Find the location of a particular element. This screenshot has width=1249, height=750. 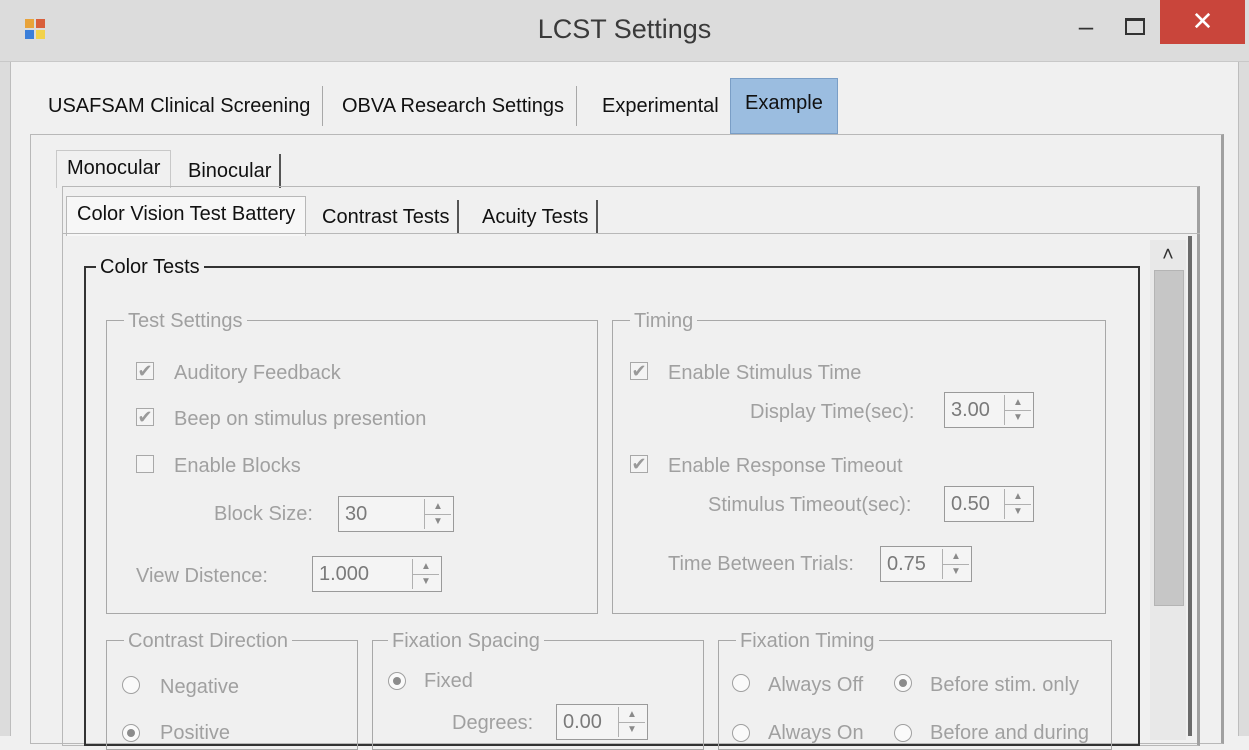

minimize-button: – is located at coordinates (1086, 26).